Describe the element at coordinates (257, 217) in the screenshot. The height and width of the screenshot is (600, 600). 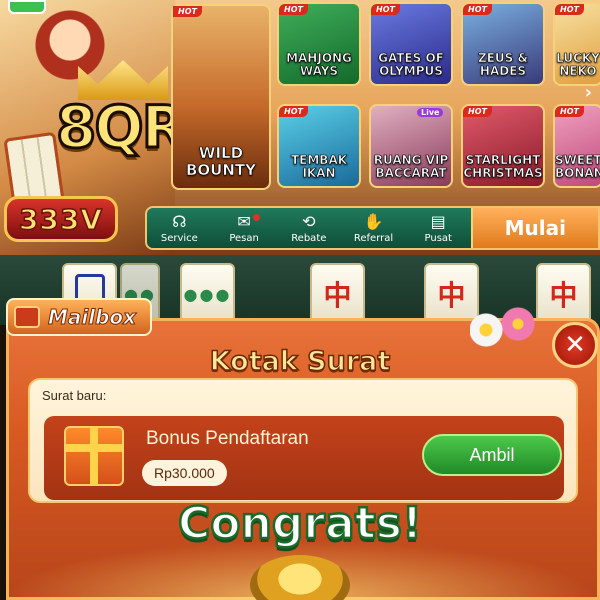
I see `notification-dot` at that location.